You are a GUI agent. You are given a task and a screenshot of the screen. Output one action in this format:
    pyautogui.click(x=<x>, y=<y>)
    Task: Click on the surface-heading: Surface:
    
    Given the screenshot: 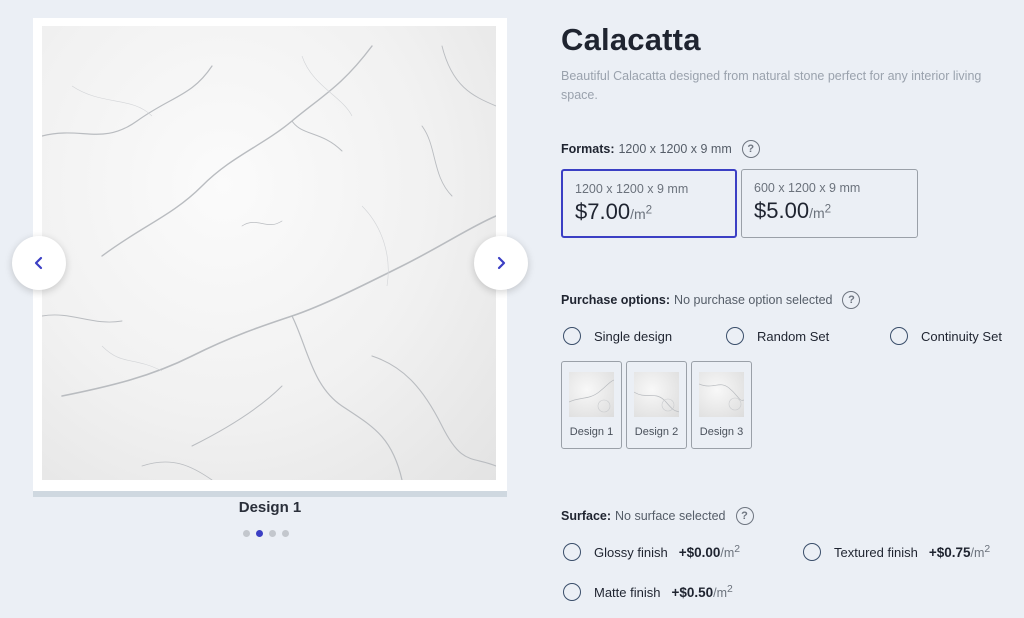 What is the action you would take?
    pyautogui.click(x=586, y=516)
    